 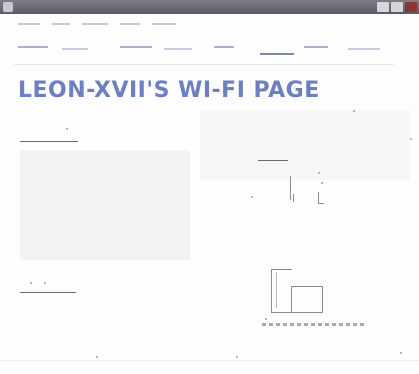 What do you see at coordinates (209, 360) in the screenshot?
I see `status-bar-divider` at bounding box center [209, 360].